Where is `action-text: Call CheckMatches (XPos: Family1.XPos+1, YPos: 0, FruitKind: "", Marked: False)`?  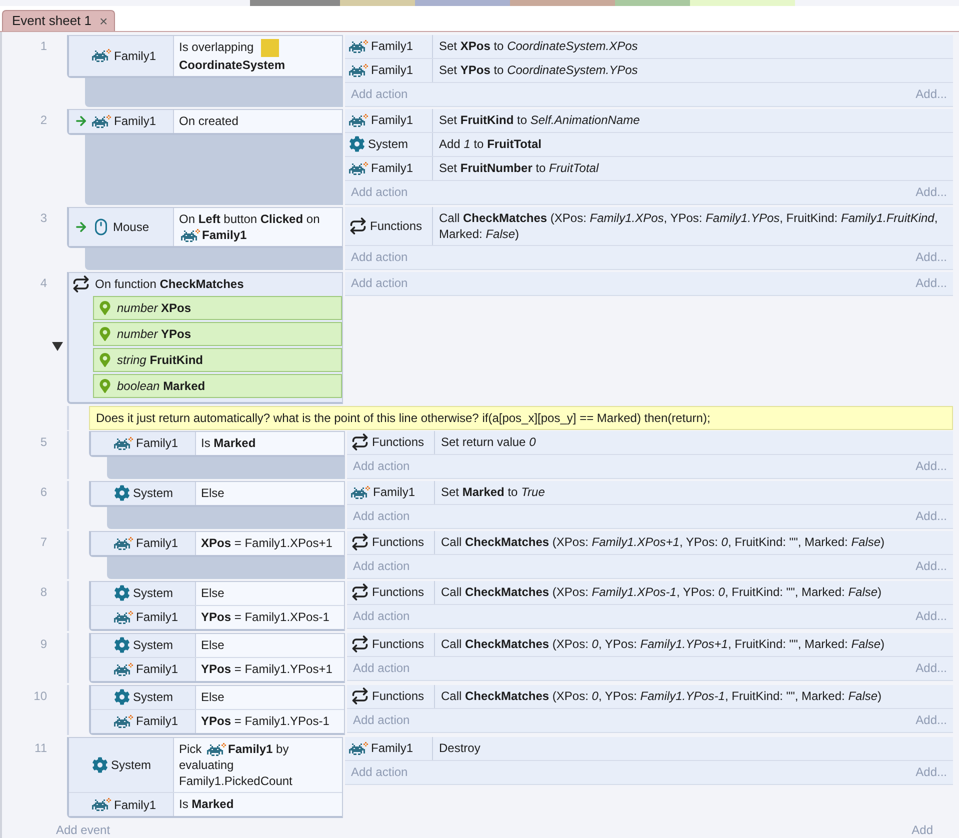 action-text: Call CheckMatches (XPos: Family1.XPos+1, YPos: 0, FruitKind: "", Marked: False) is located at coordinates (663, 542).